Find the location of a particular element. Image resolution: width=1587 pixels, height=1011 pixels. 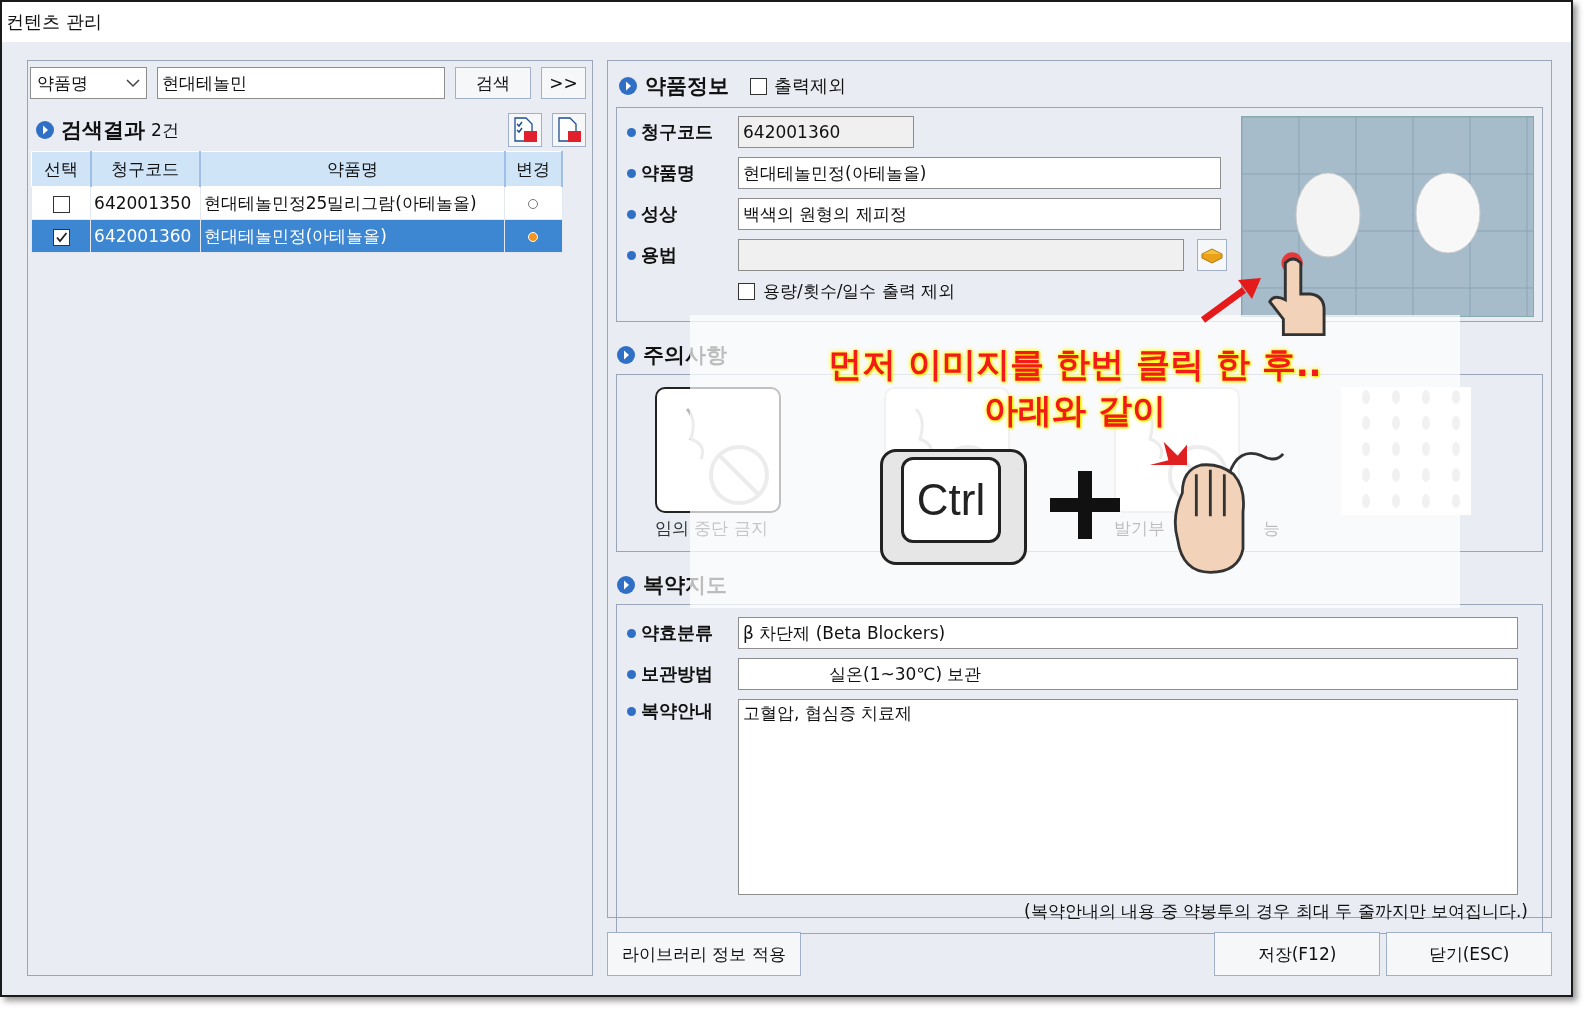

search-type-dropdown: 약품명 is located at coordinates (88, 83).